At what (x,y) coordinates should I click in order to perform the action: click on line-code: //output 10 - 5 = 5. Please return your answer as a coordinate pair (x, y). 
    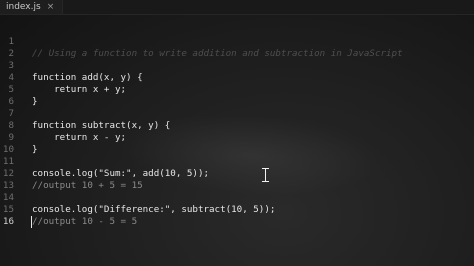
    Looking at the image, I should click on (85, 221).